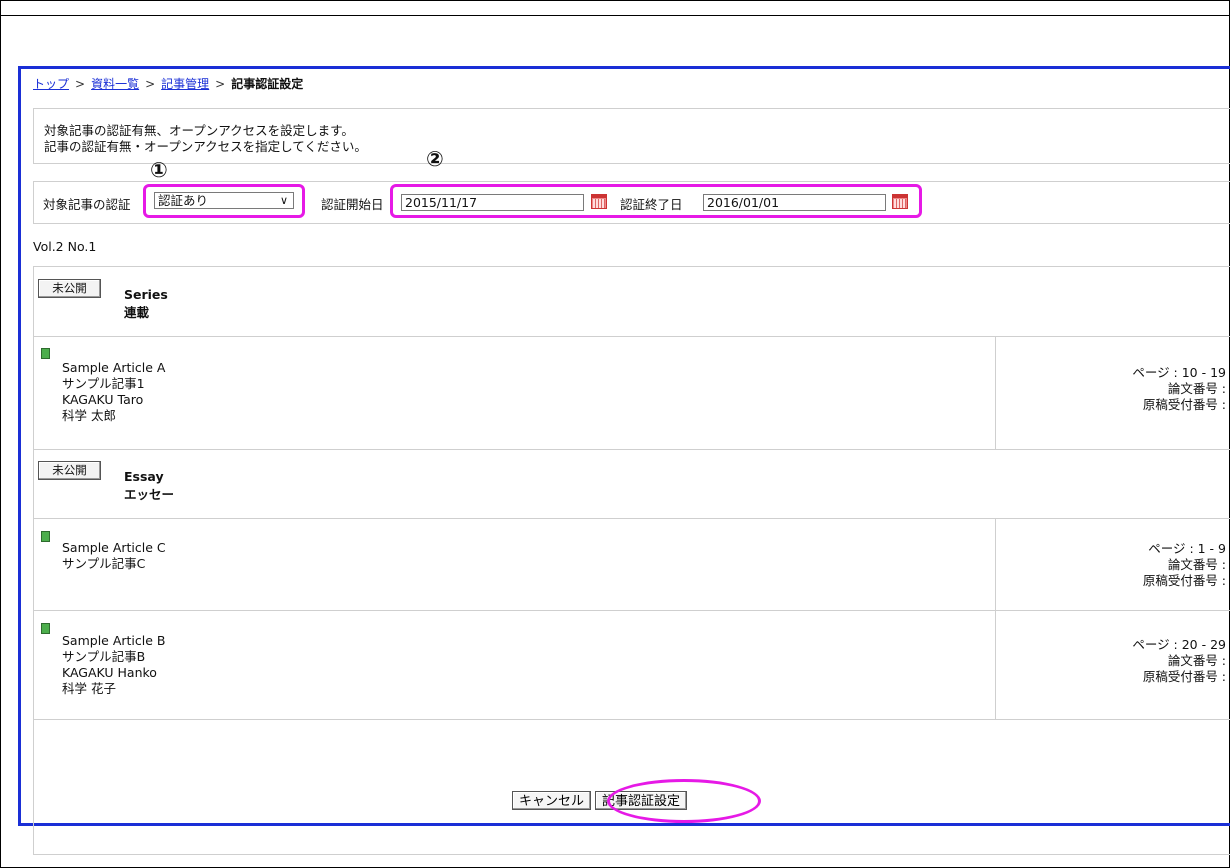 Image resolution: width=1230 pixels, height=868 pixels. I want to click on article-title-ja: サンプル記事B, so click(104, 656).